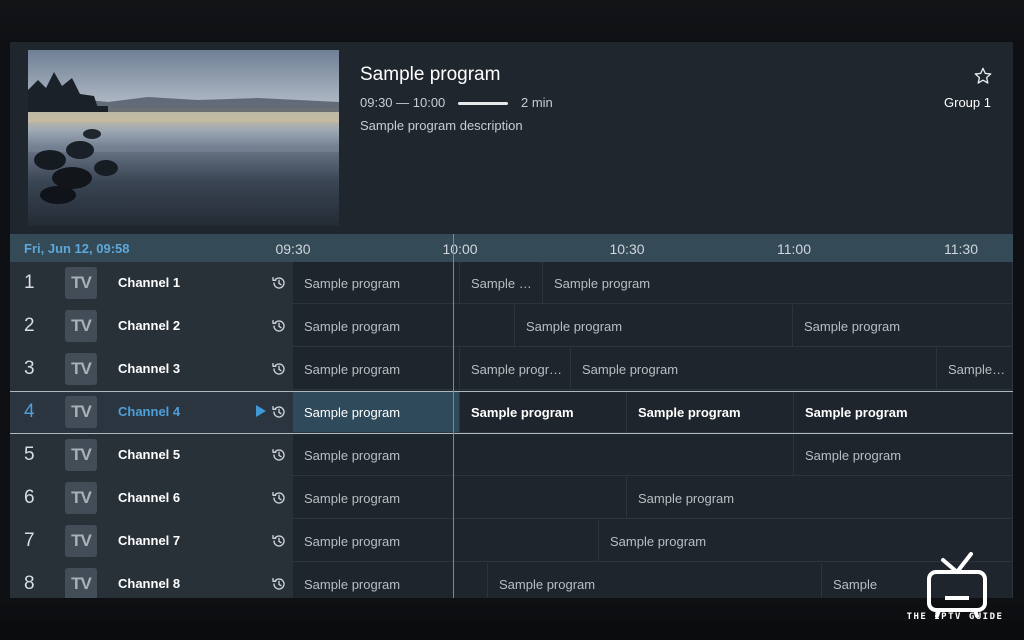 The image size is (1024, 640). Describe the element at coordinates (151, 283) in the screenshot. I see `channel-header: 1 TV Channel 1` at that location.